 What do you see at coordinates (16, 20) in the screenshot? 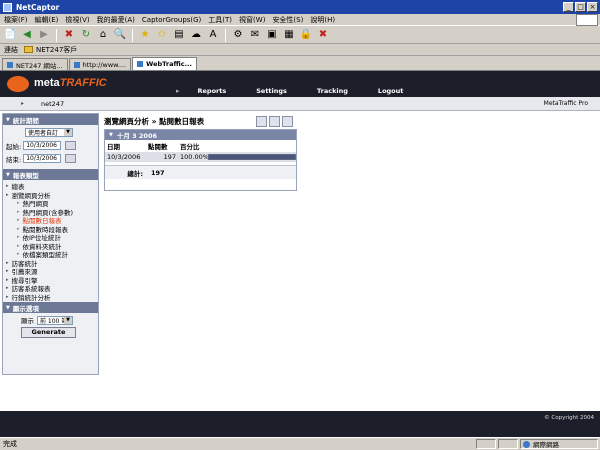
I see `menu-file: 檔案(F)` at bounding box center [16, 20].